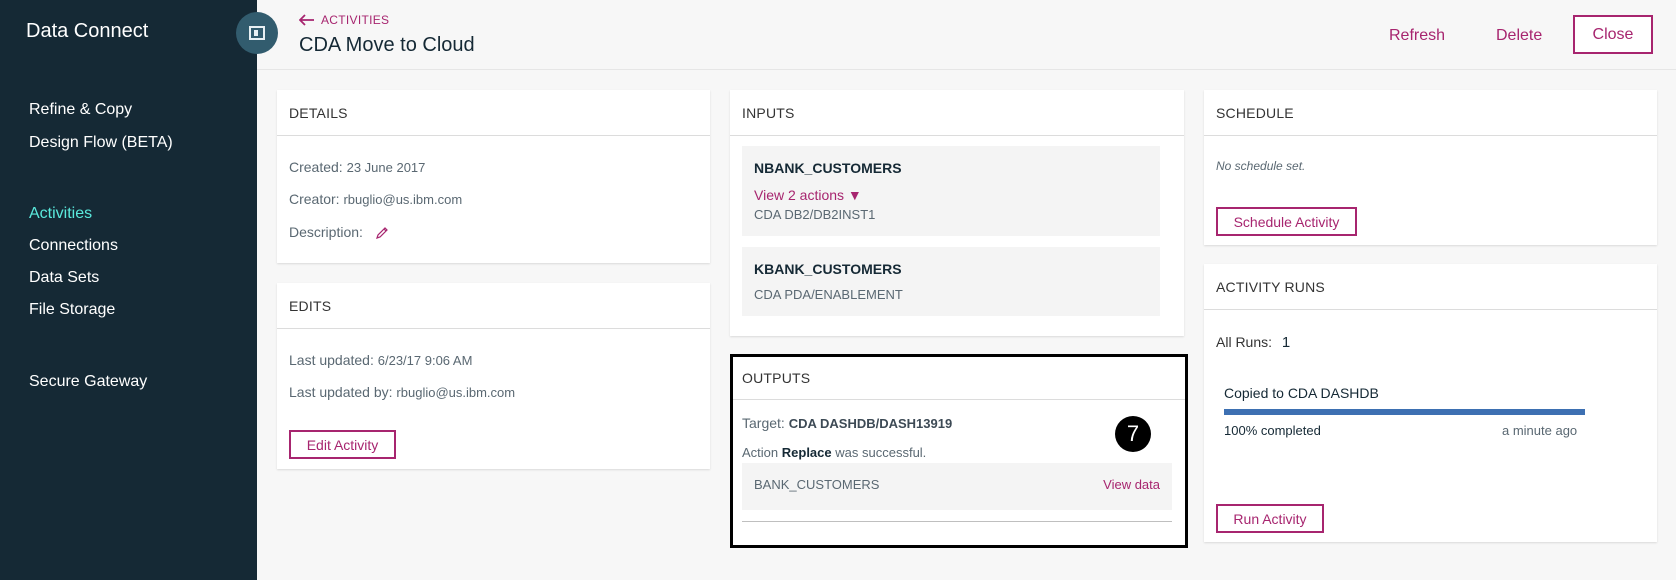 The width and height of the screenshot is (1676, 580). Describe the element at coordinates (763, 423) in the screenshot. I see `target-label: Target:` at that location.